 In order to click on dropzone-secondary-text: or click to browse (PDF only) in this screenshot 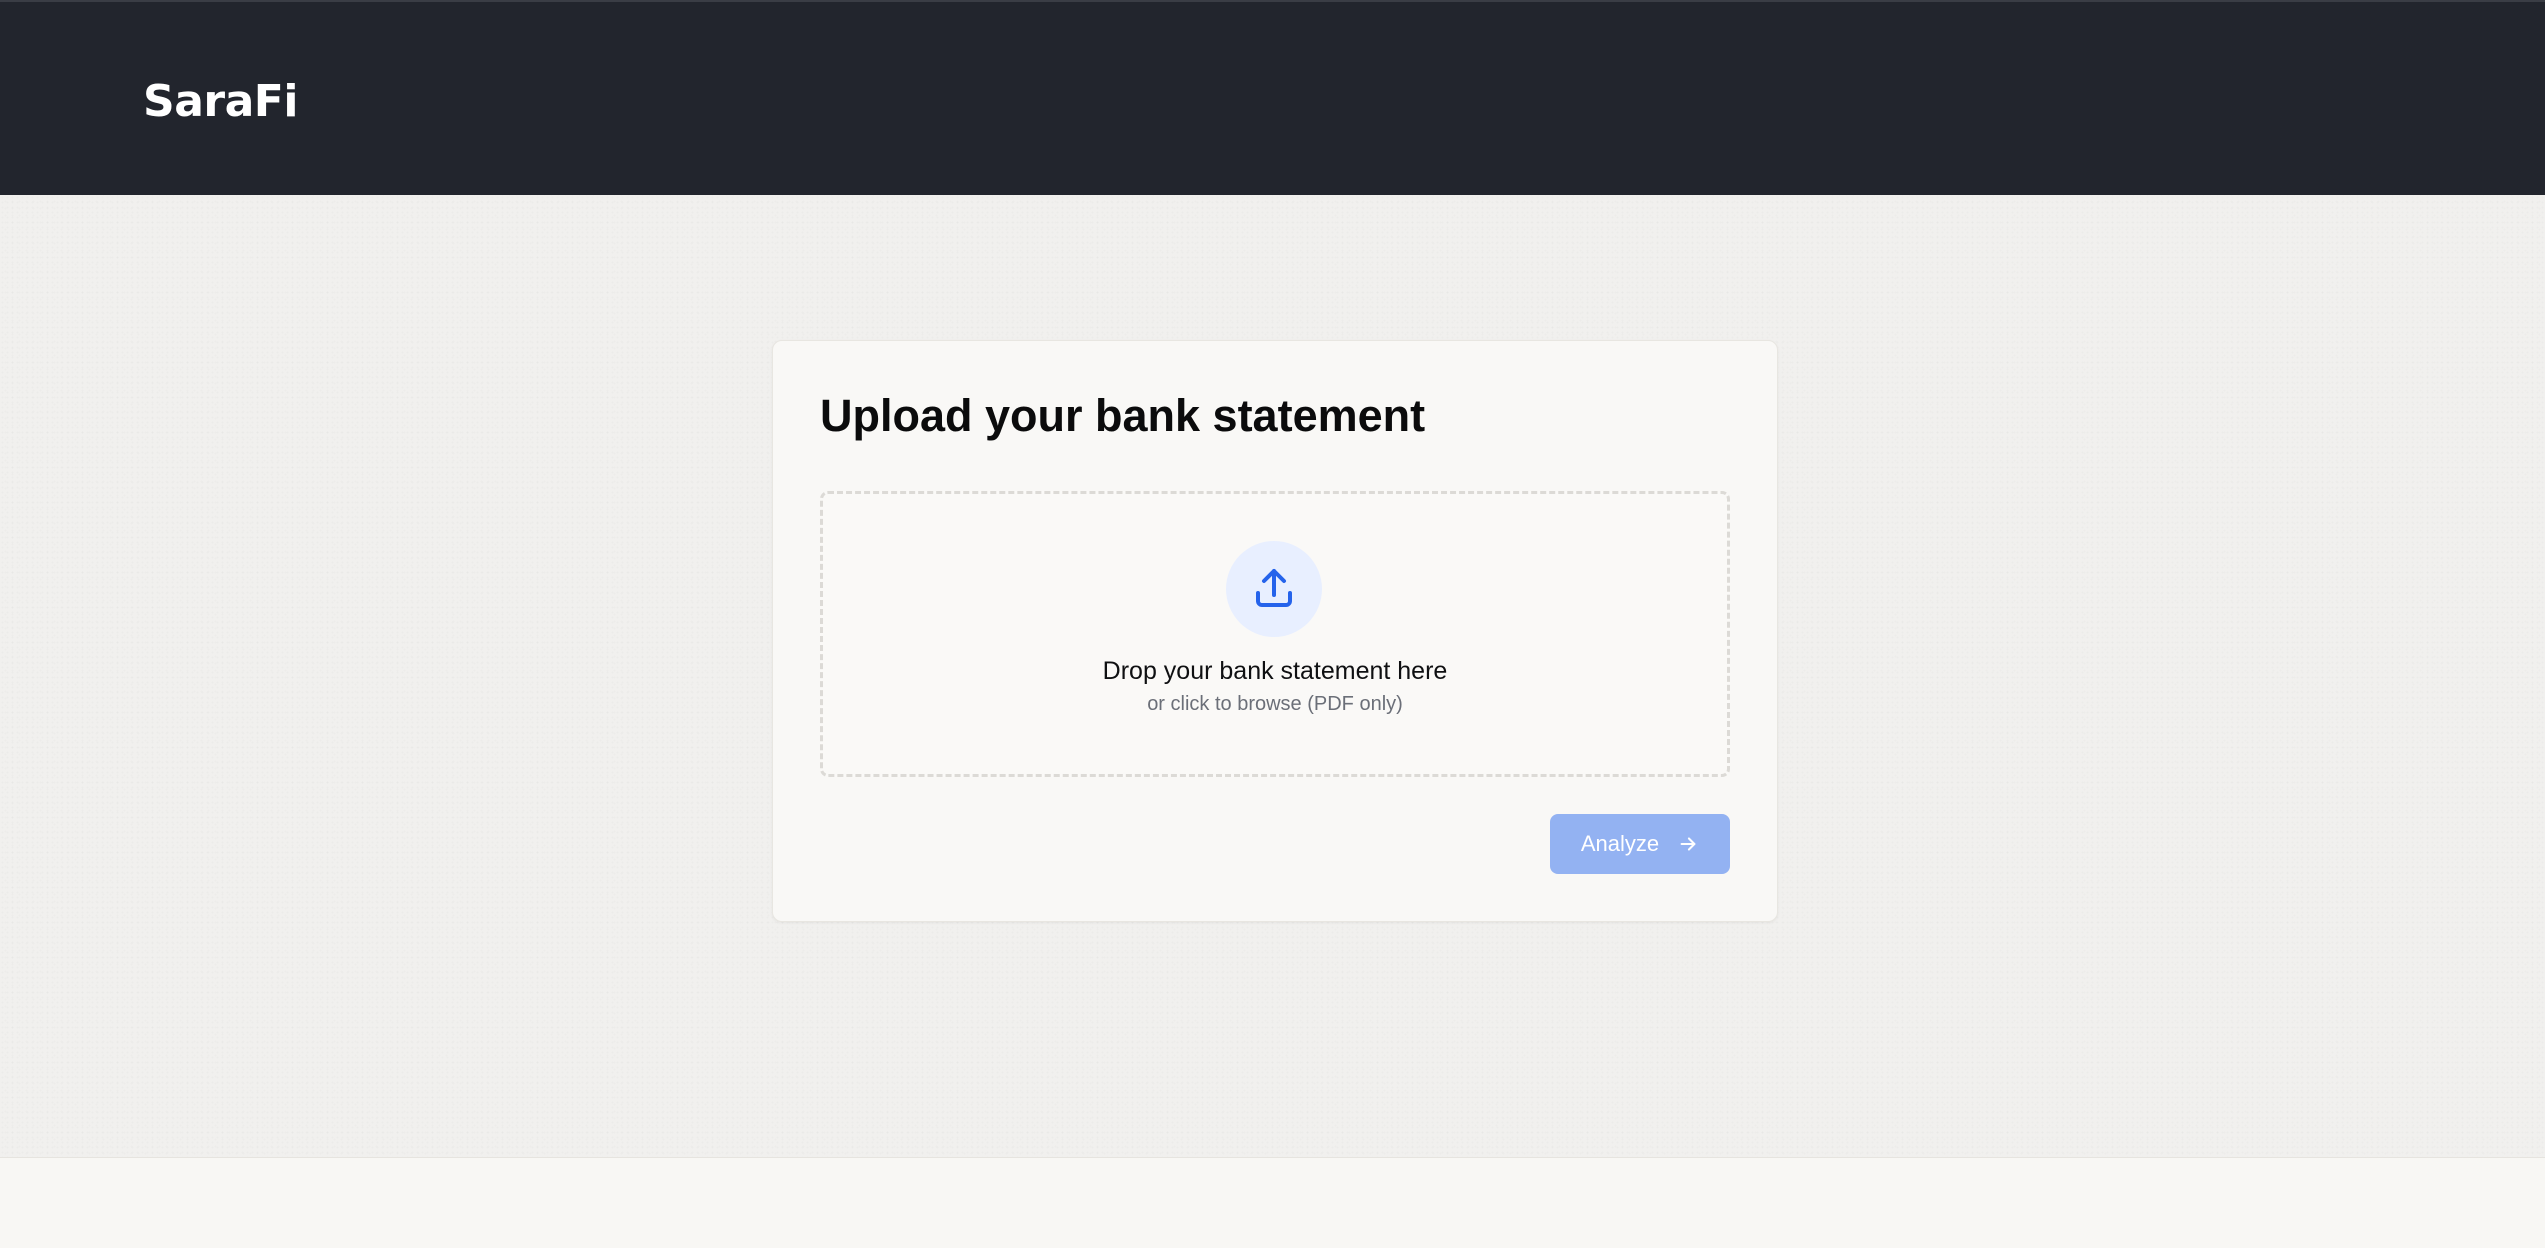, I will do `click(1275, 704)`.